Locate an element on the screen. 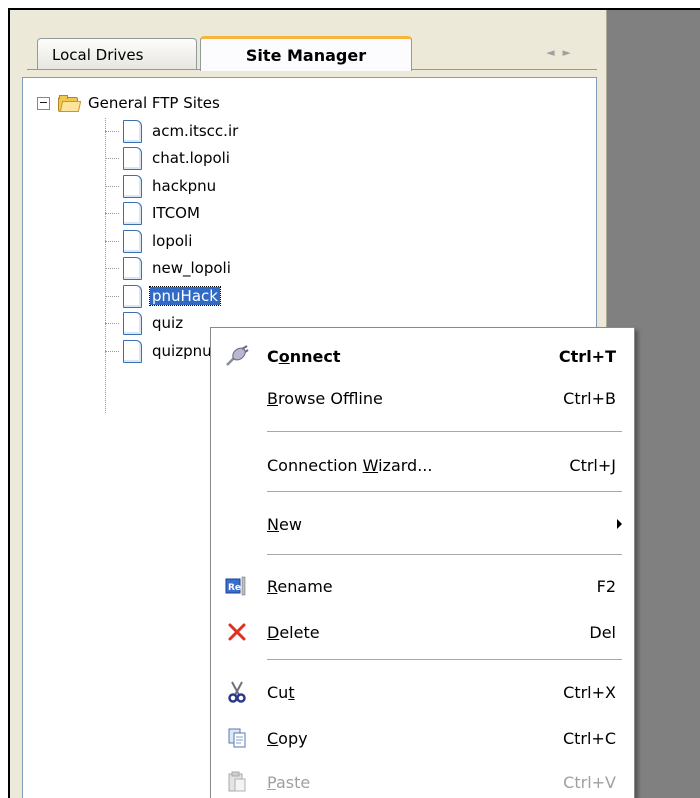 This screenshot has height=798, width=700. tree-item-hackpnu: hackpnu is located at coordinates (161, 186).